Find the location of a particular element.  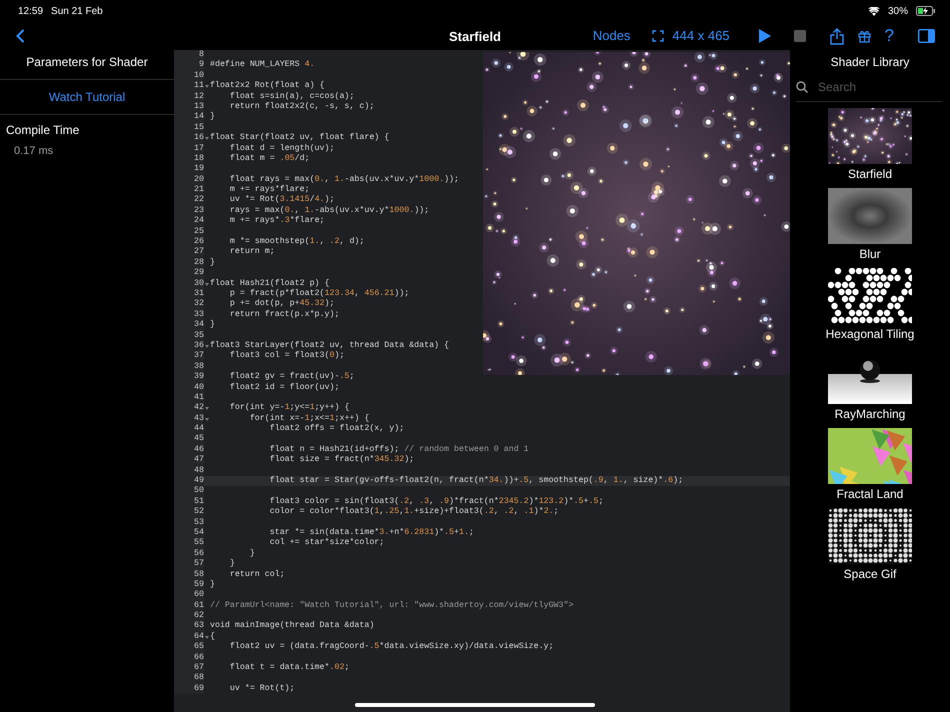

code-line: return fract(p.x*p.y); is located at coordinates (284, 315).